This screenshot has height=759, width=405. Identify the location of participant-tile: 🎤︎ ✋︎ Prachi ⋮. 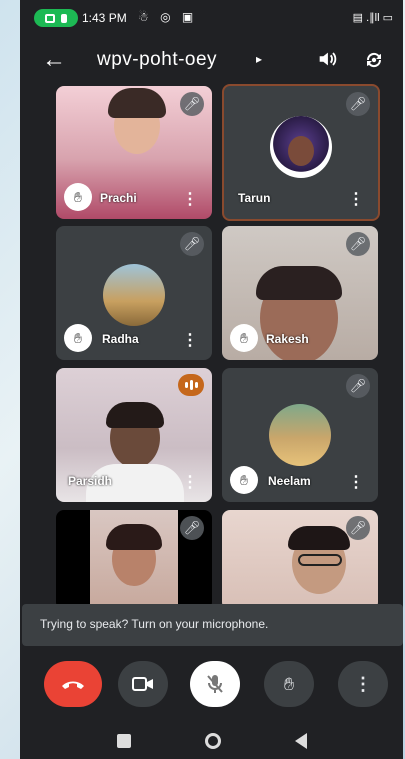
(134, 152).